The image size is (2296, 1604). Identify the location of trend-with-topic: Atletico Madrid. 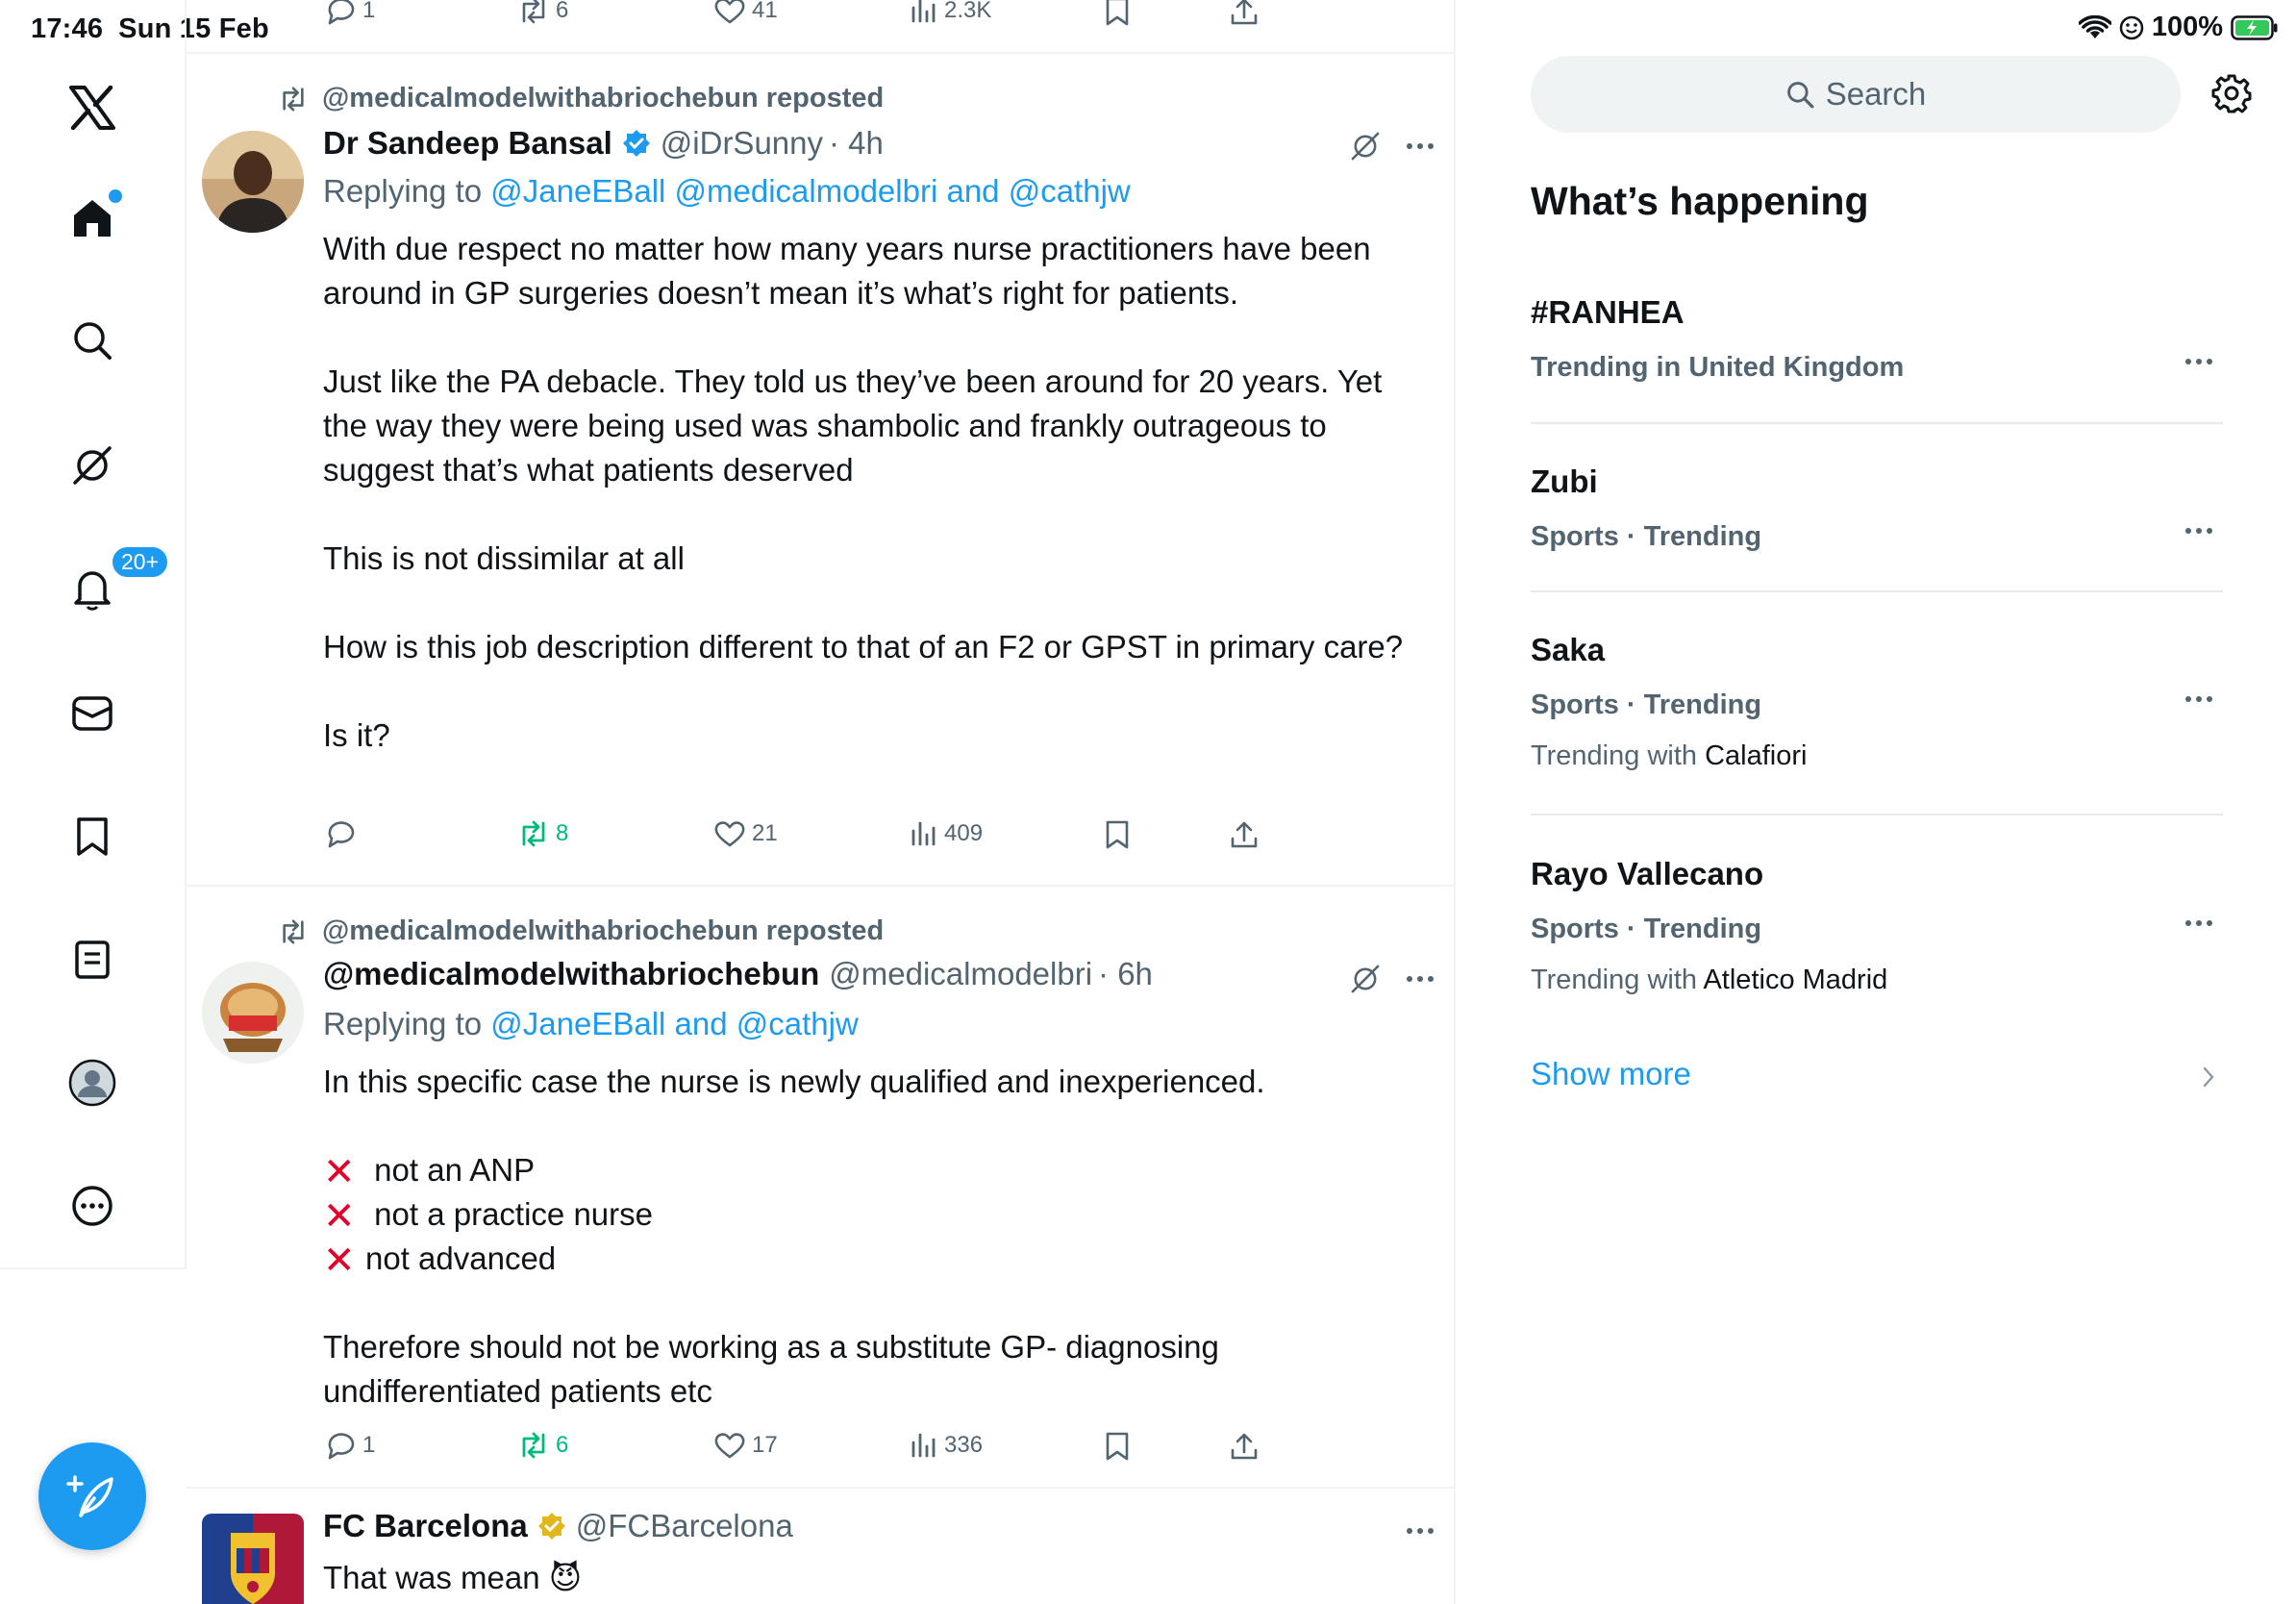
(1795, 980).